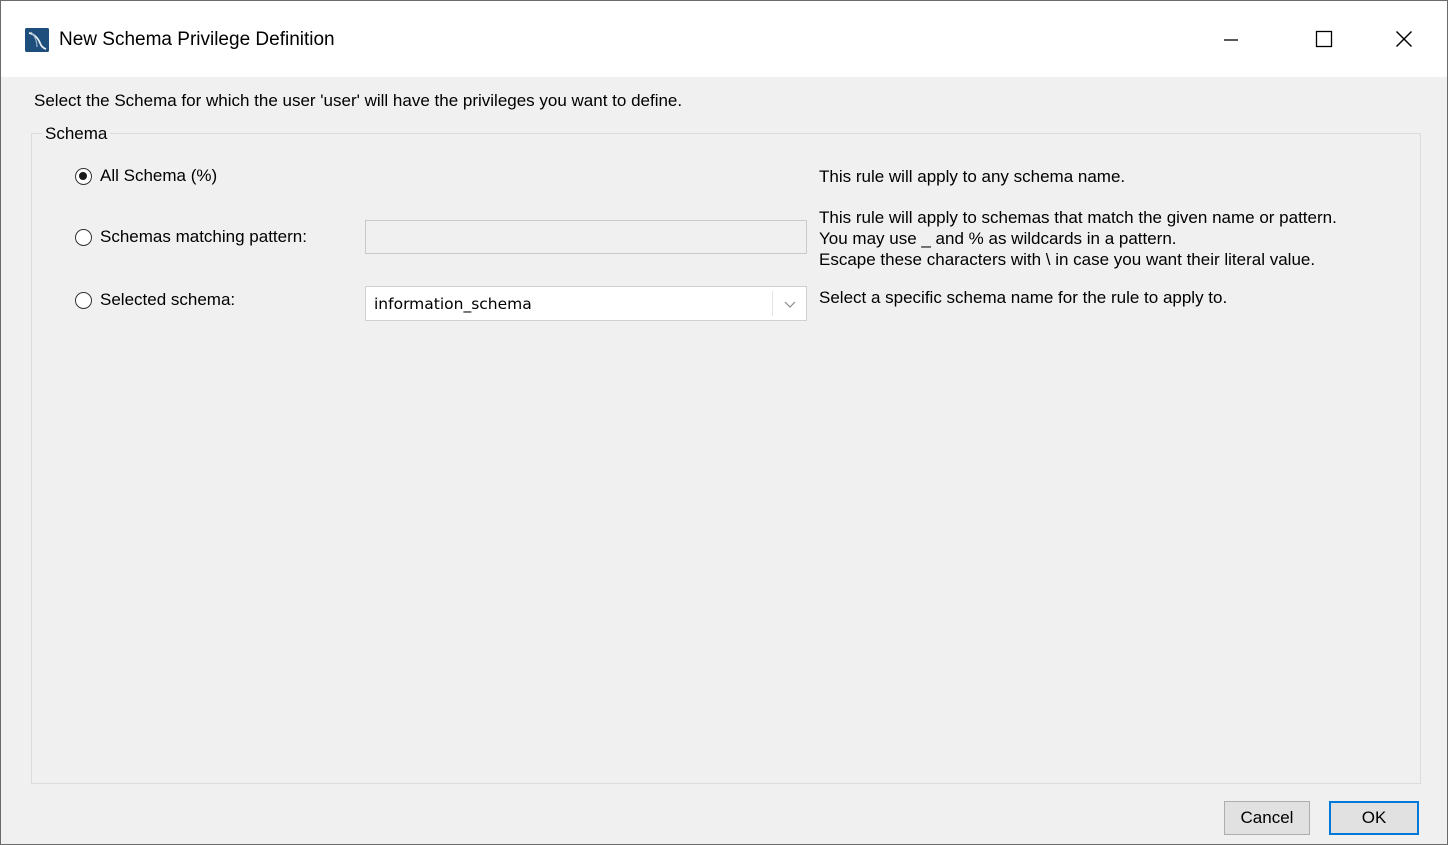 The width and height of the screenshot is (1448, 845). What do you see at coordinates (1267, 818) in the screenshot?
I see `cancel-button: Cancel` at bounding box center [1267, 818].